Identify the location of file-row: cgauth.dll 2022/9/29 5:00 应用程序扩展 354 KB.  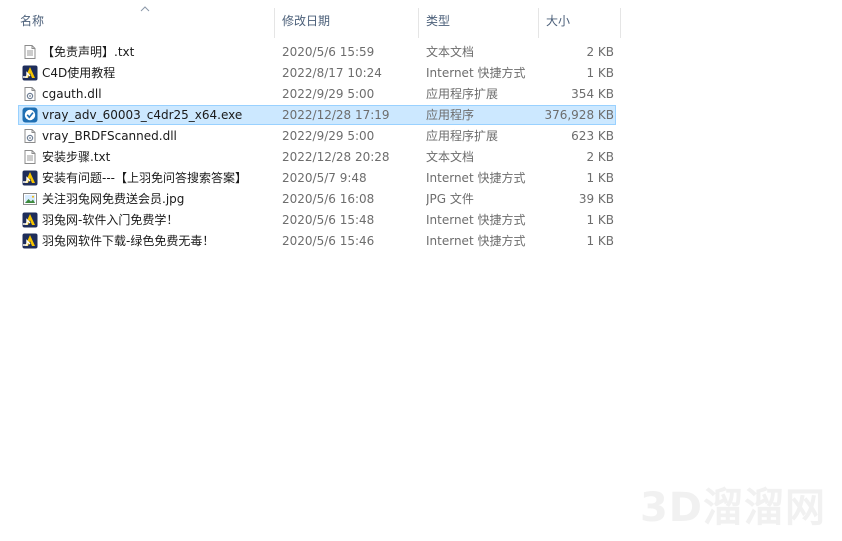
(317, 94).